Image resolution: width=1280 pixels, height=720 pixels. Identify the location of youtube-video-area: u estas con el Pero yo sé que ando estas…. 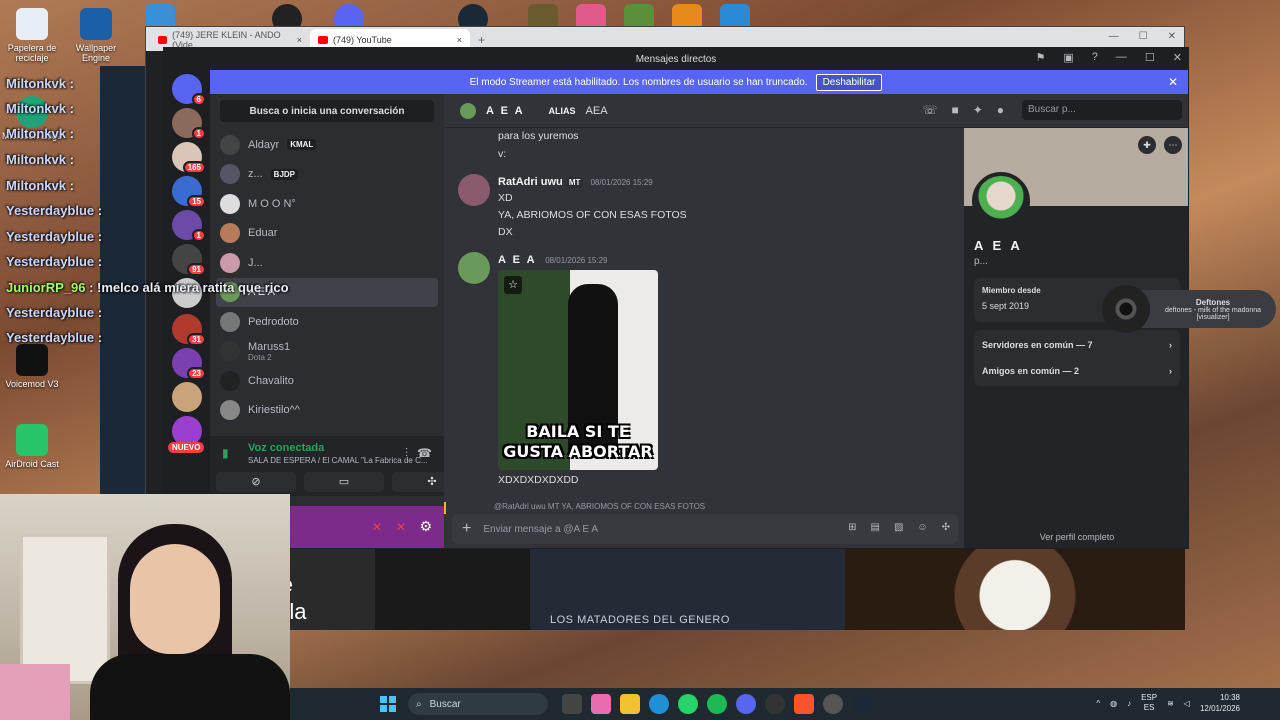
(665, 587).